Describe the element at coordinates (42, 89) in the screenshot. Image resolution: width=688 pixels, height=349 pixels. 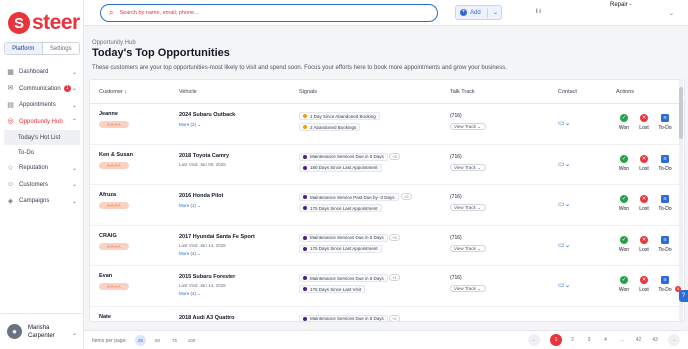
I see `sidebar-item-communication: ✉ Communication 1 ⌄` at that location.